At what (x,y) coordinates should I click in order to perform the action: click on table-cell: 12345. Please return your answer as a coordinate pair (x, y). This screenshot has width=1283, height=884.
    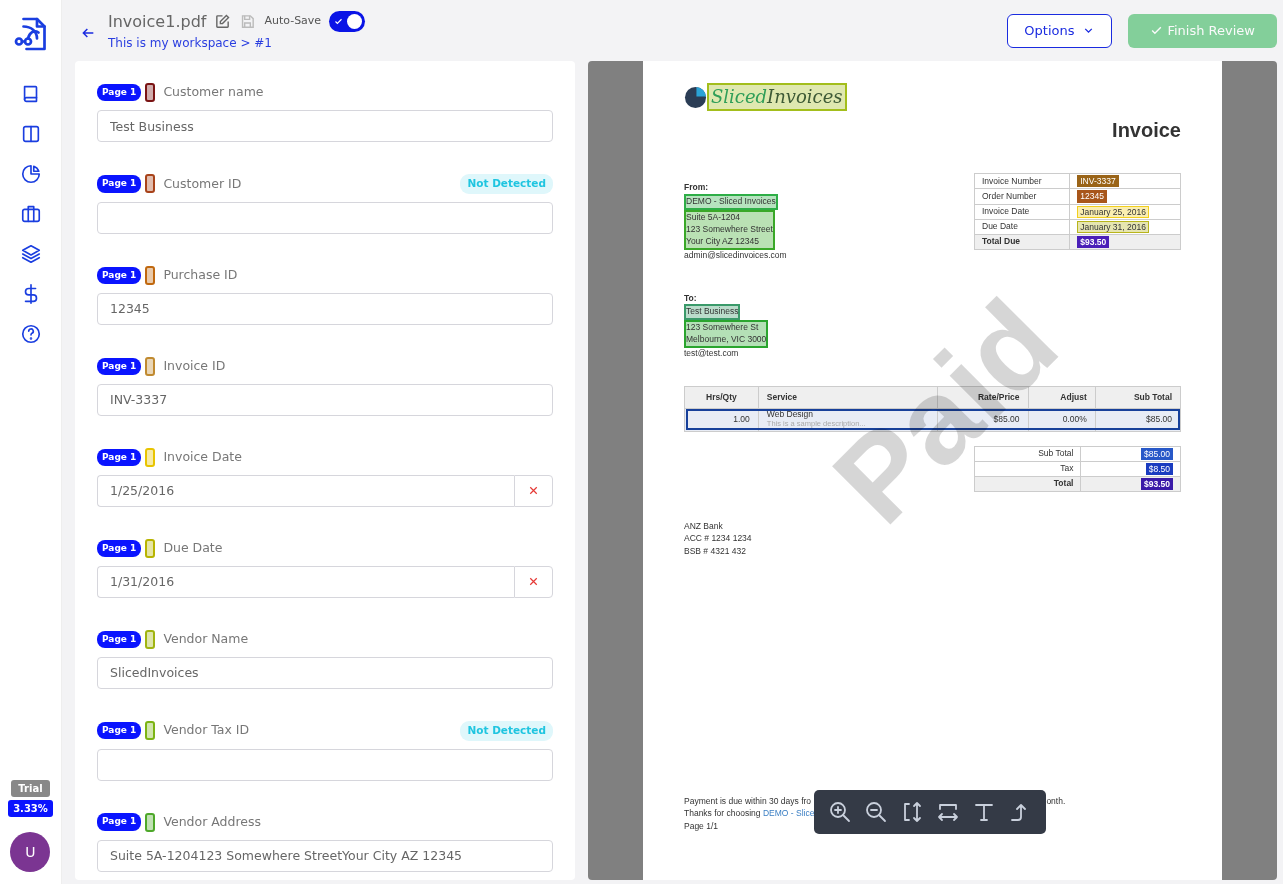
    Looking at the image, I should click on (1092, 196).